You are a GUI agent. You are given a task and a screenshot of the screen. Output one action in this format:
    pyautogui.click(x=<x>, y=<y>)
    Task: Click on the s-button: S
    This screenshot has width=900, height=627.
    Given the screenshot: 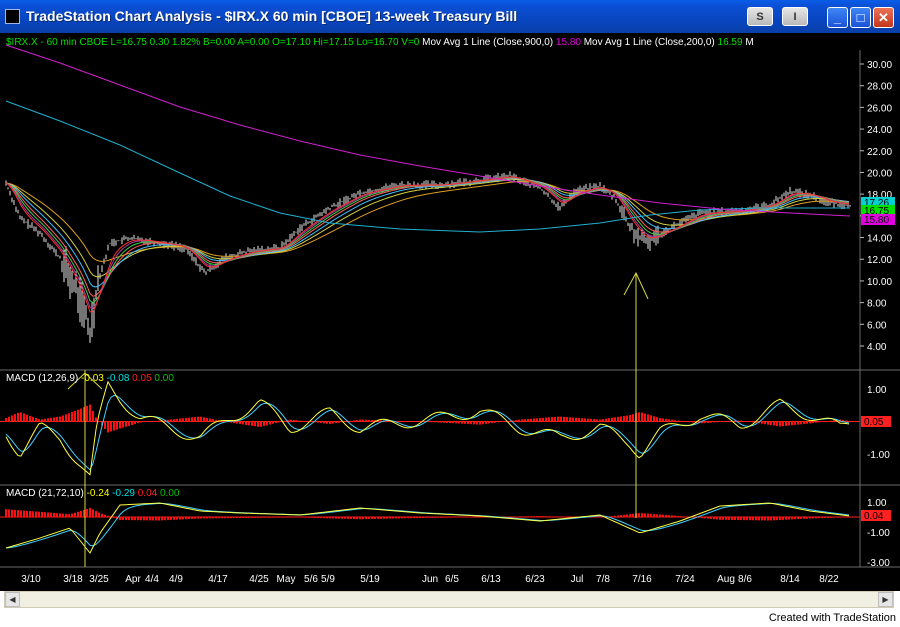 What is the action you would take?
    pyautogui.click(x=760, y=16)
    